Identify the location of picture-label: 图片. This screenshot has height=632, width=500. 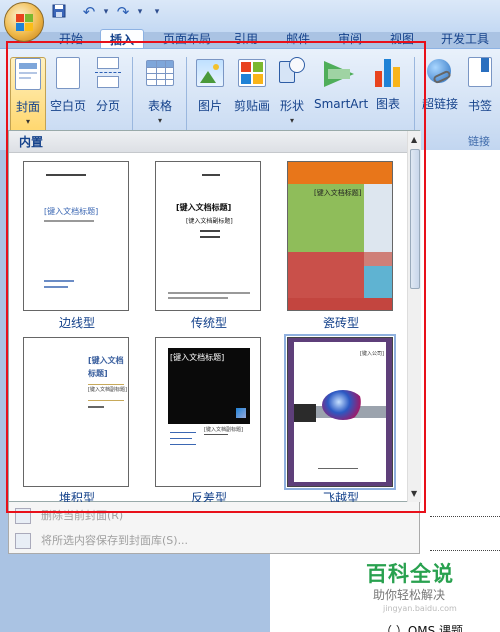
(209, 106).